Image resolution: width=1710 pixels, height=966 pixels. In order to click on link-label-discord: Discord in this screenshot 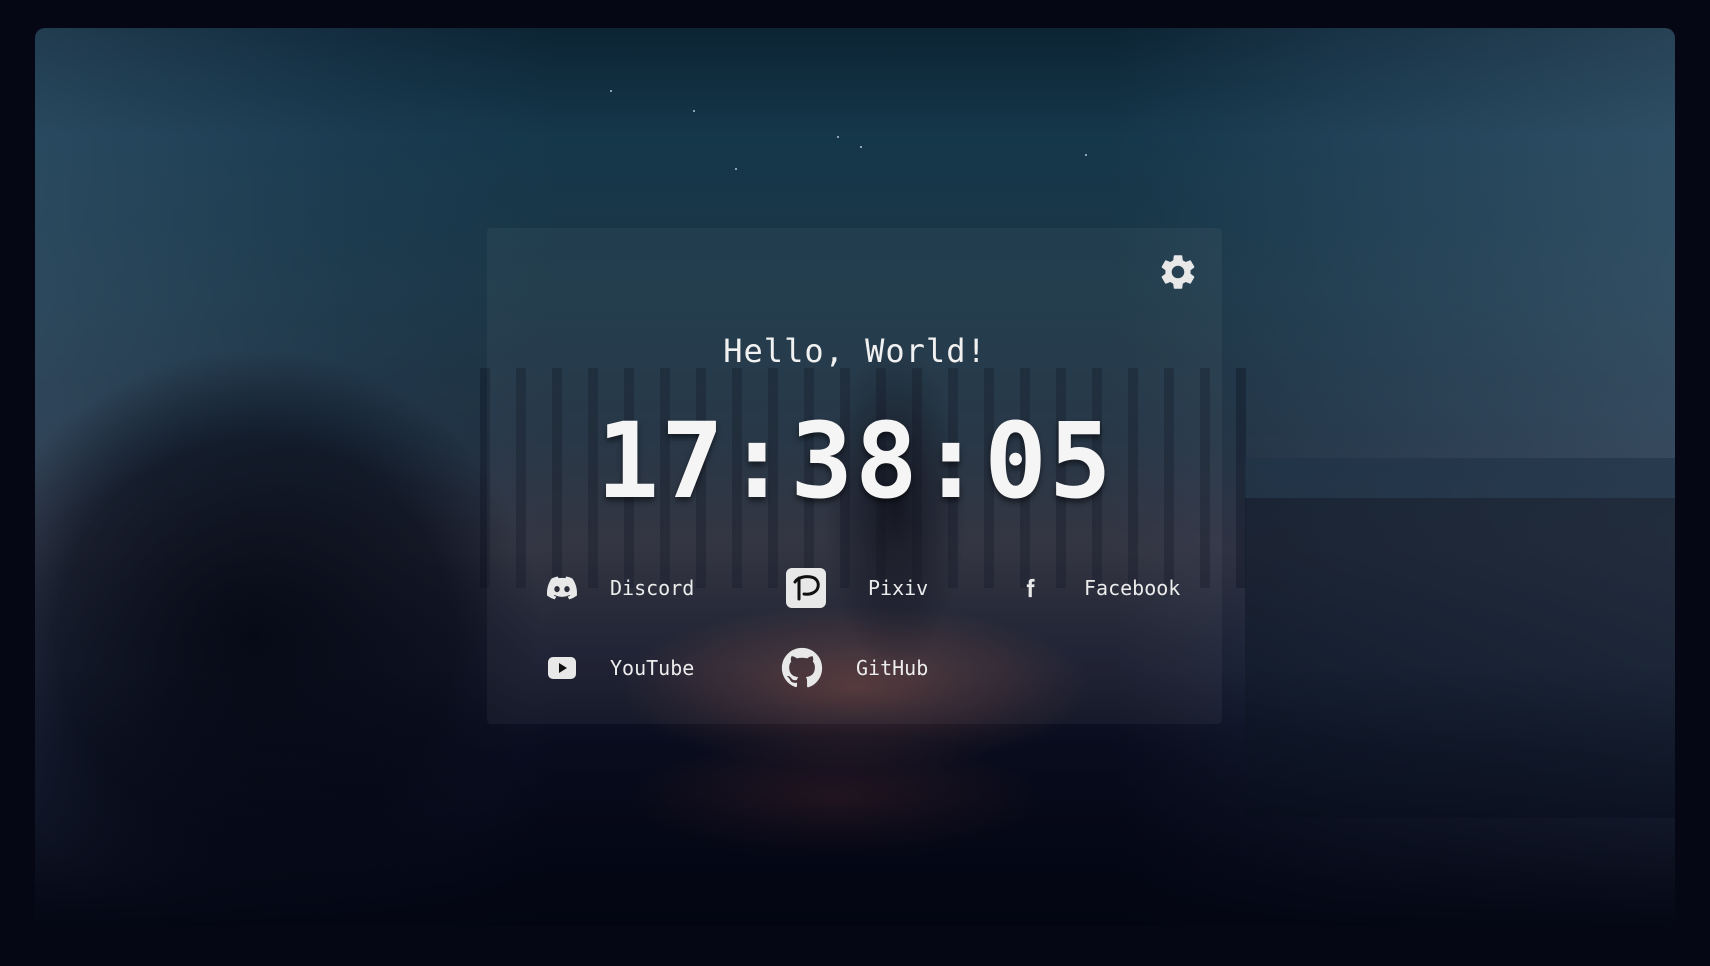, I will do `click(652, 588)`.